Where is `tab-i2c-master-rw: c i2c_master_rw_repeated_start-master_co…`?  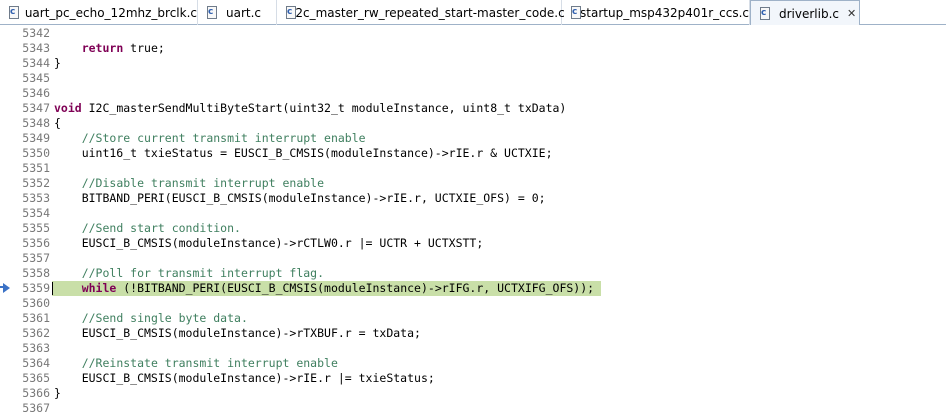 tab-i2c-master-rw: c i2c_master_rw_repeated_start-master_co… is located at coordinates (421, 12).